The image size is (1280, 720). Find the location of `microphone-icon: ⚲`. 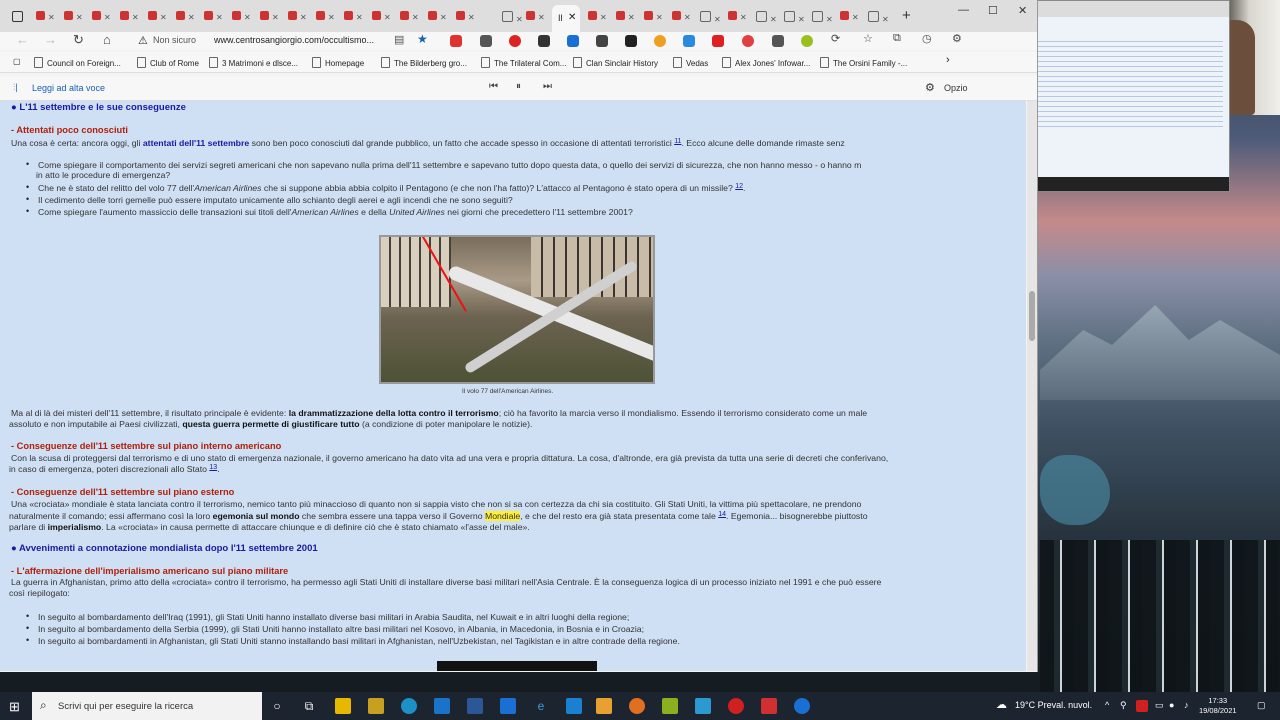

microphone-icon: ⚲ is located at coordinates (1123, 705).